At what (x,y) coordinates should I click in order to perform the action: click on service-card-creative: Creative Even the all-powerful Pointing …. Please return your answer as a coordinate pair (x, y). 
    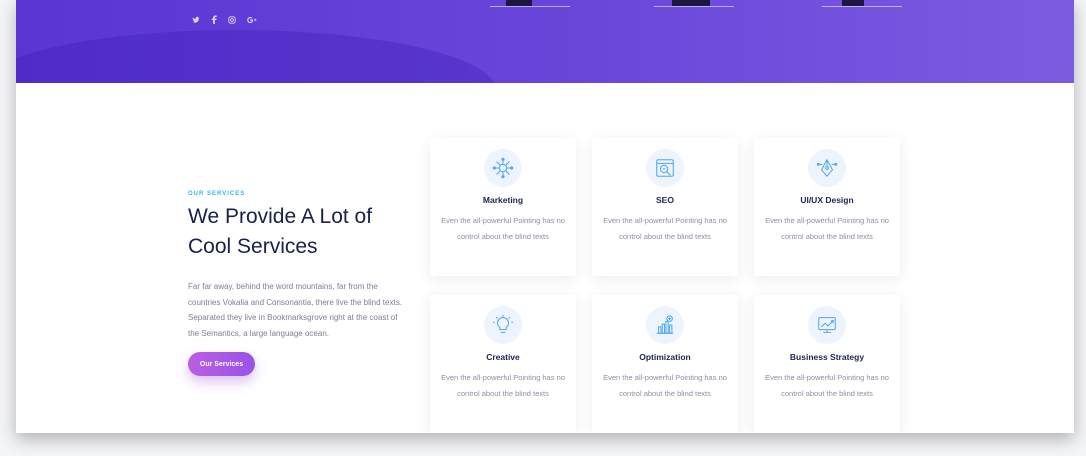
    Looking at the image, I should click on (503, 364).